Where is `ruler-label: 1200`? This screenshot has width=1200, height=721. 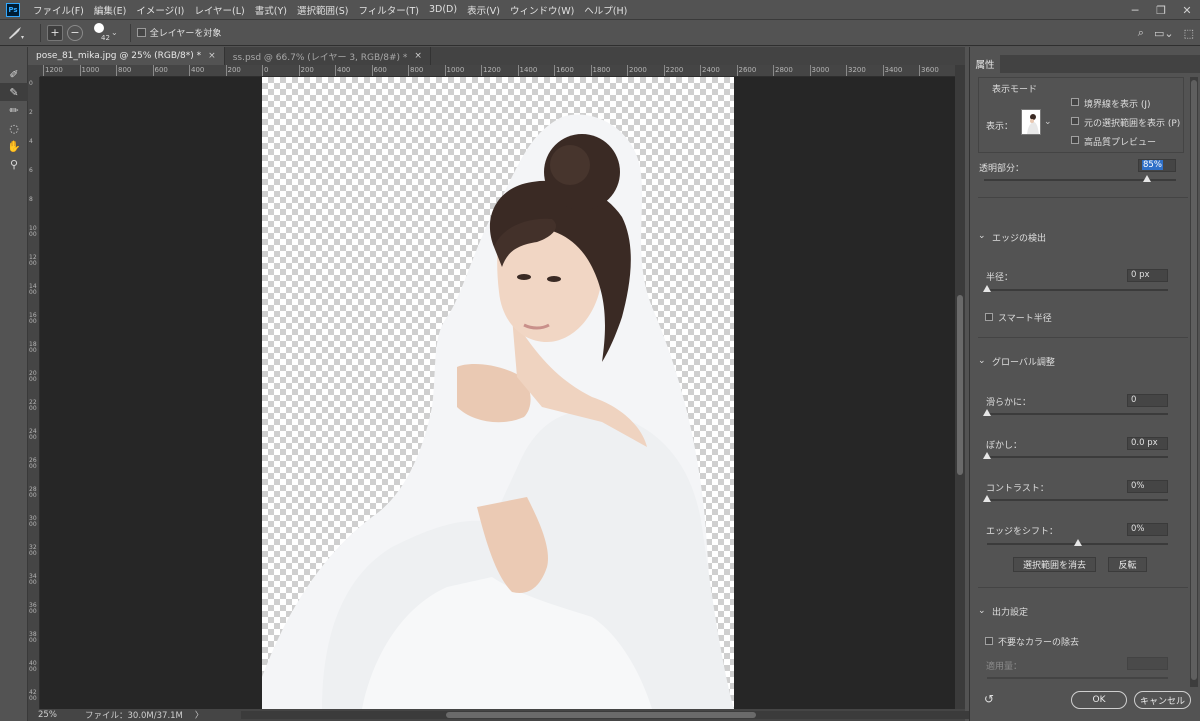 ruler-label: 1200 is located at coordinates (54, 70).